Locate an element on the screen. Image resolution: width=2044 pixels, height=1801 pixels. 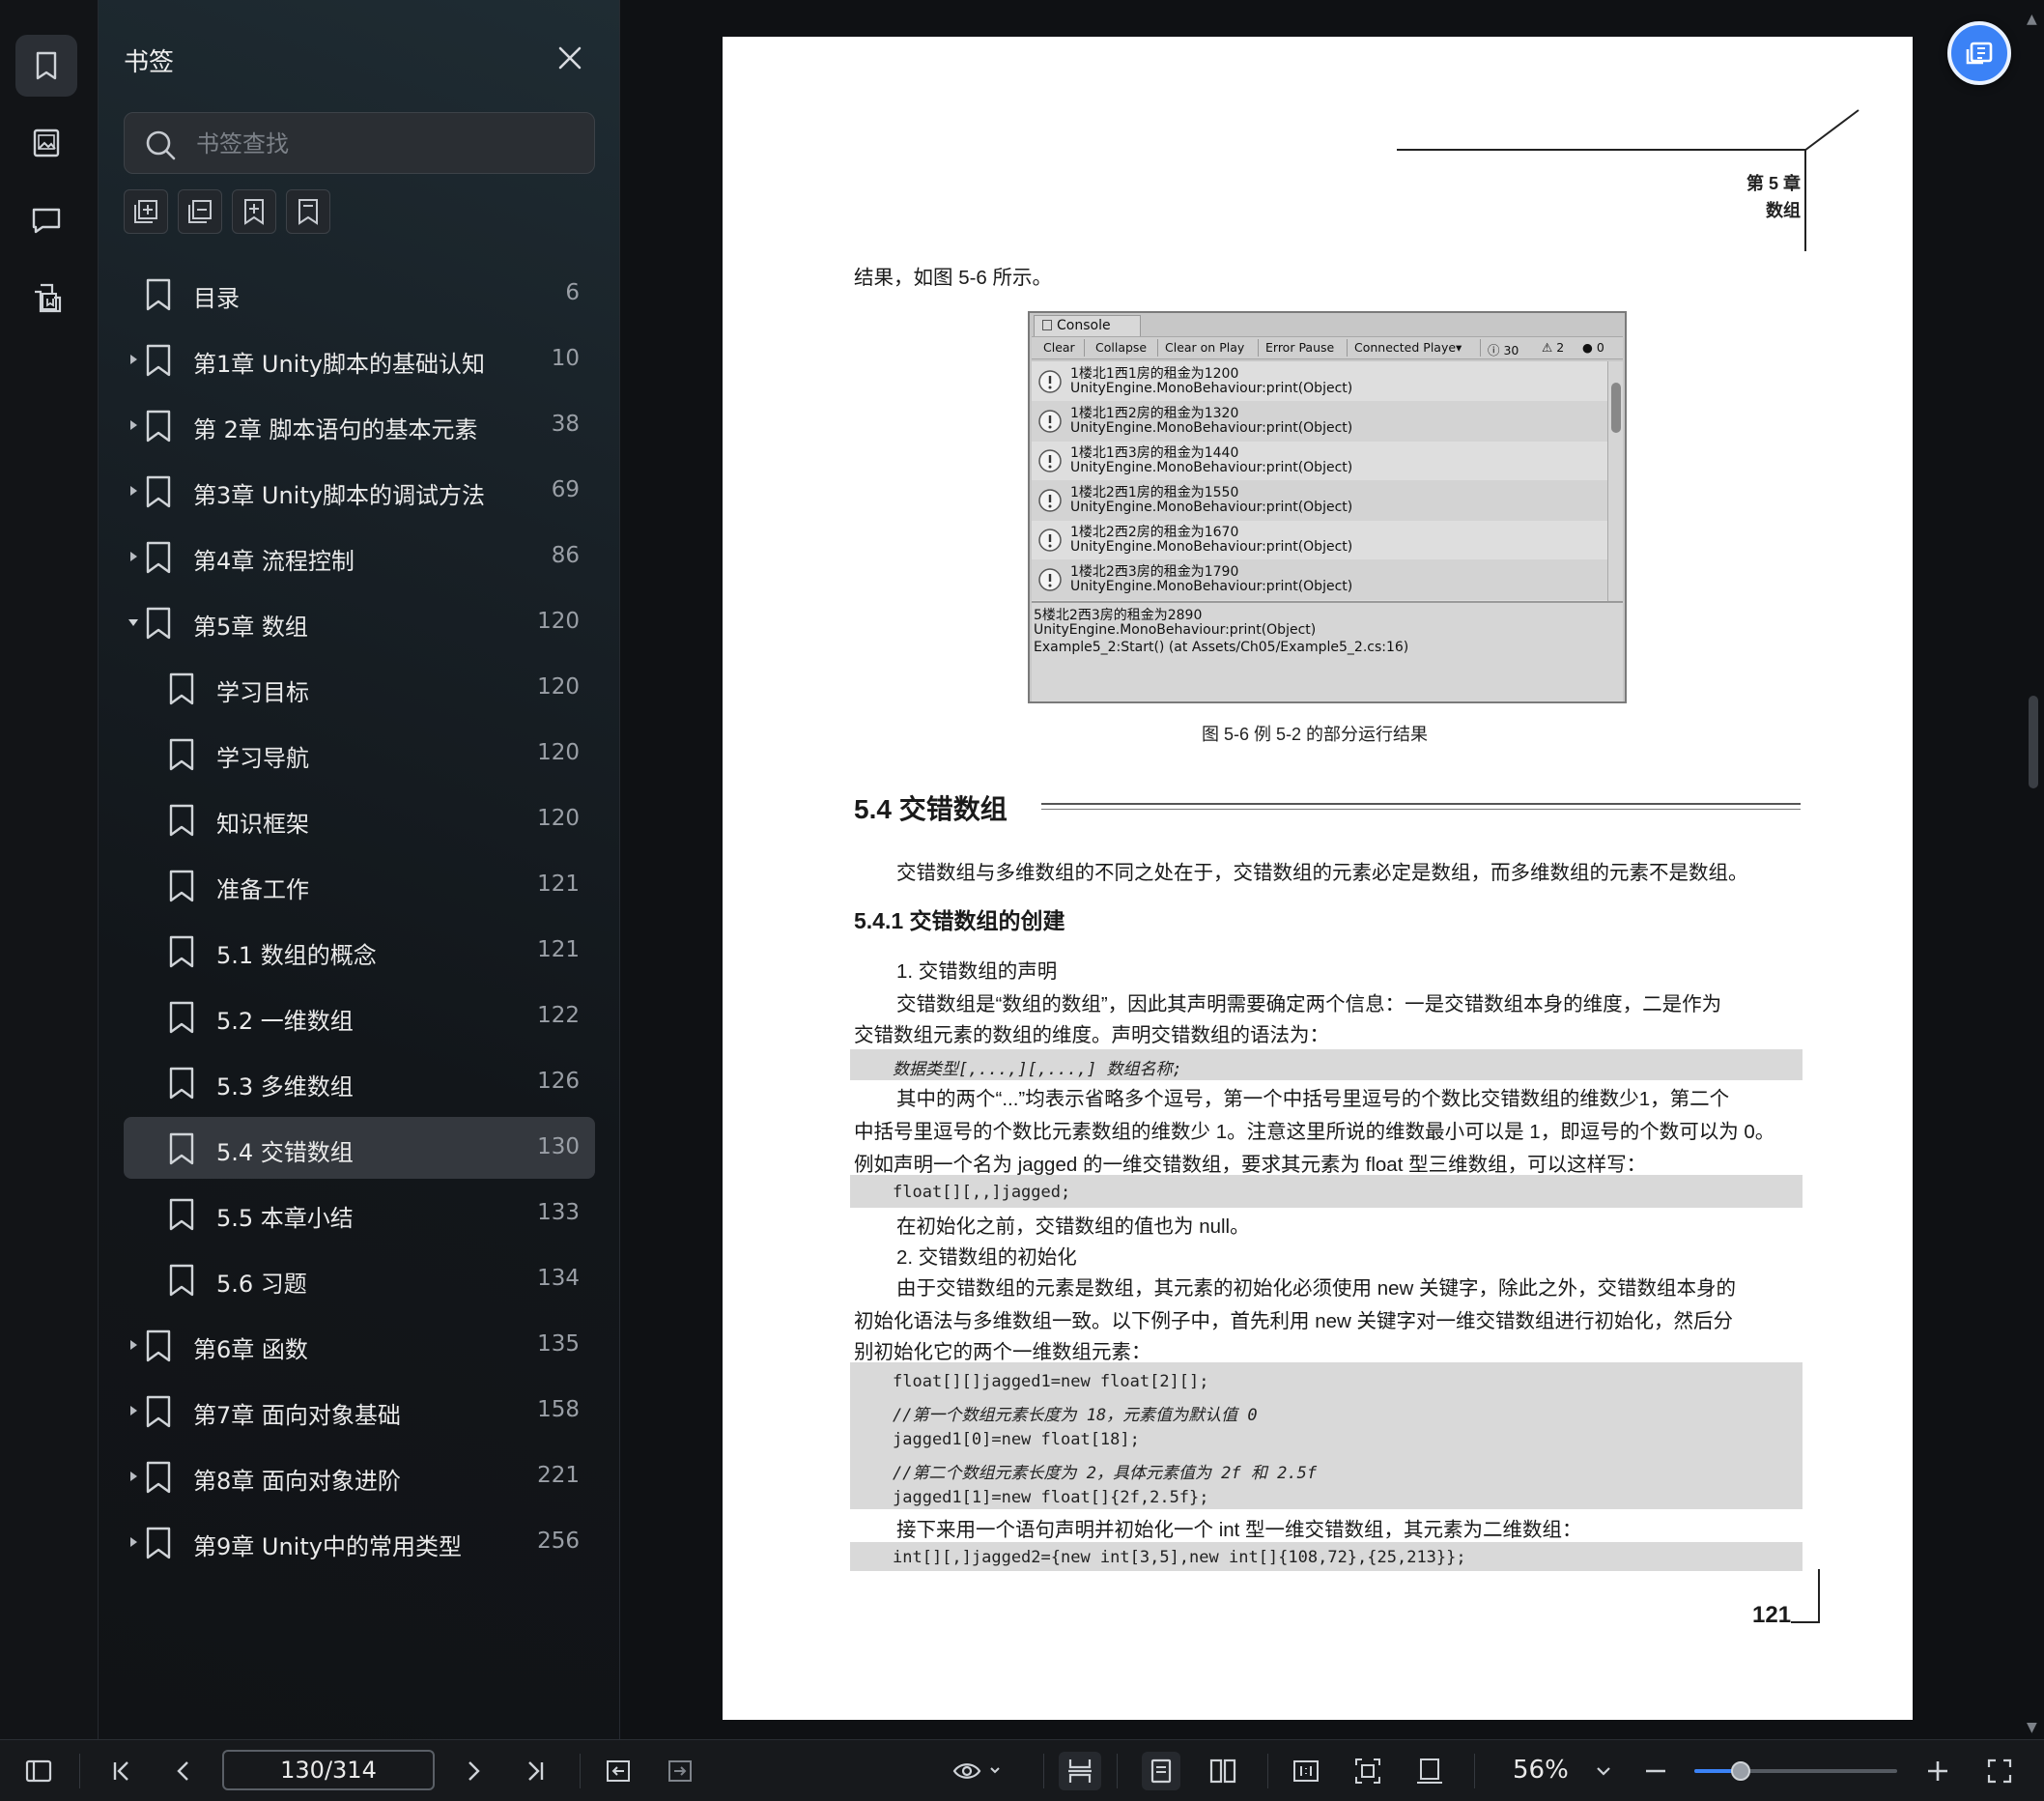
subsection-title: 5.4.1 交错数组的创建 is located at coordinates (960, 920).